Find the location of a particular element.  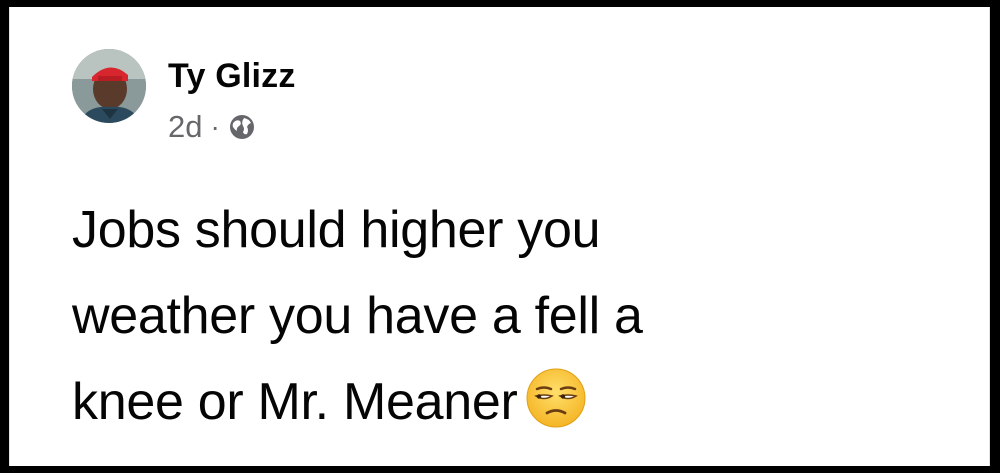

unamused-face-emoji-icon is located at coordinates (556, 398).